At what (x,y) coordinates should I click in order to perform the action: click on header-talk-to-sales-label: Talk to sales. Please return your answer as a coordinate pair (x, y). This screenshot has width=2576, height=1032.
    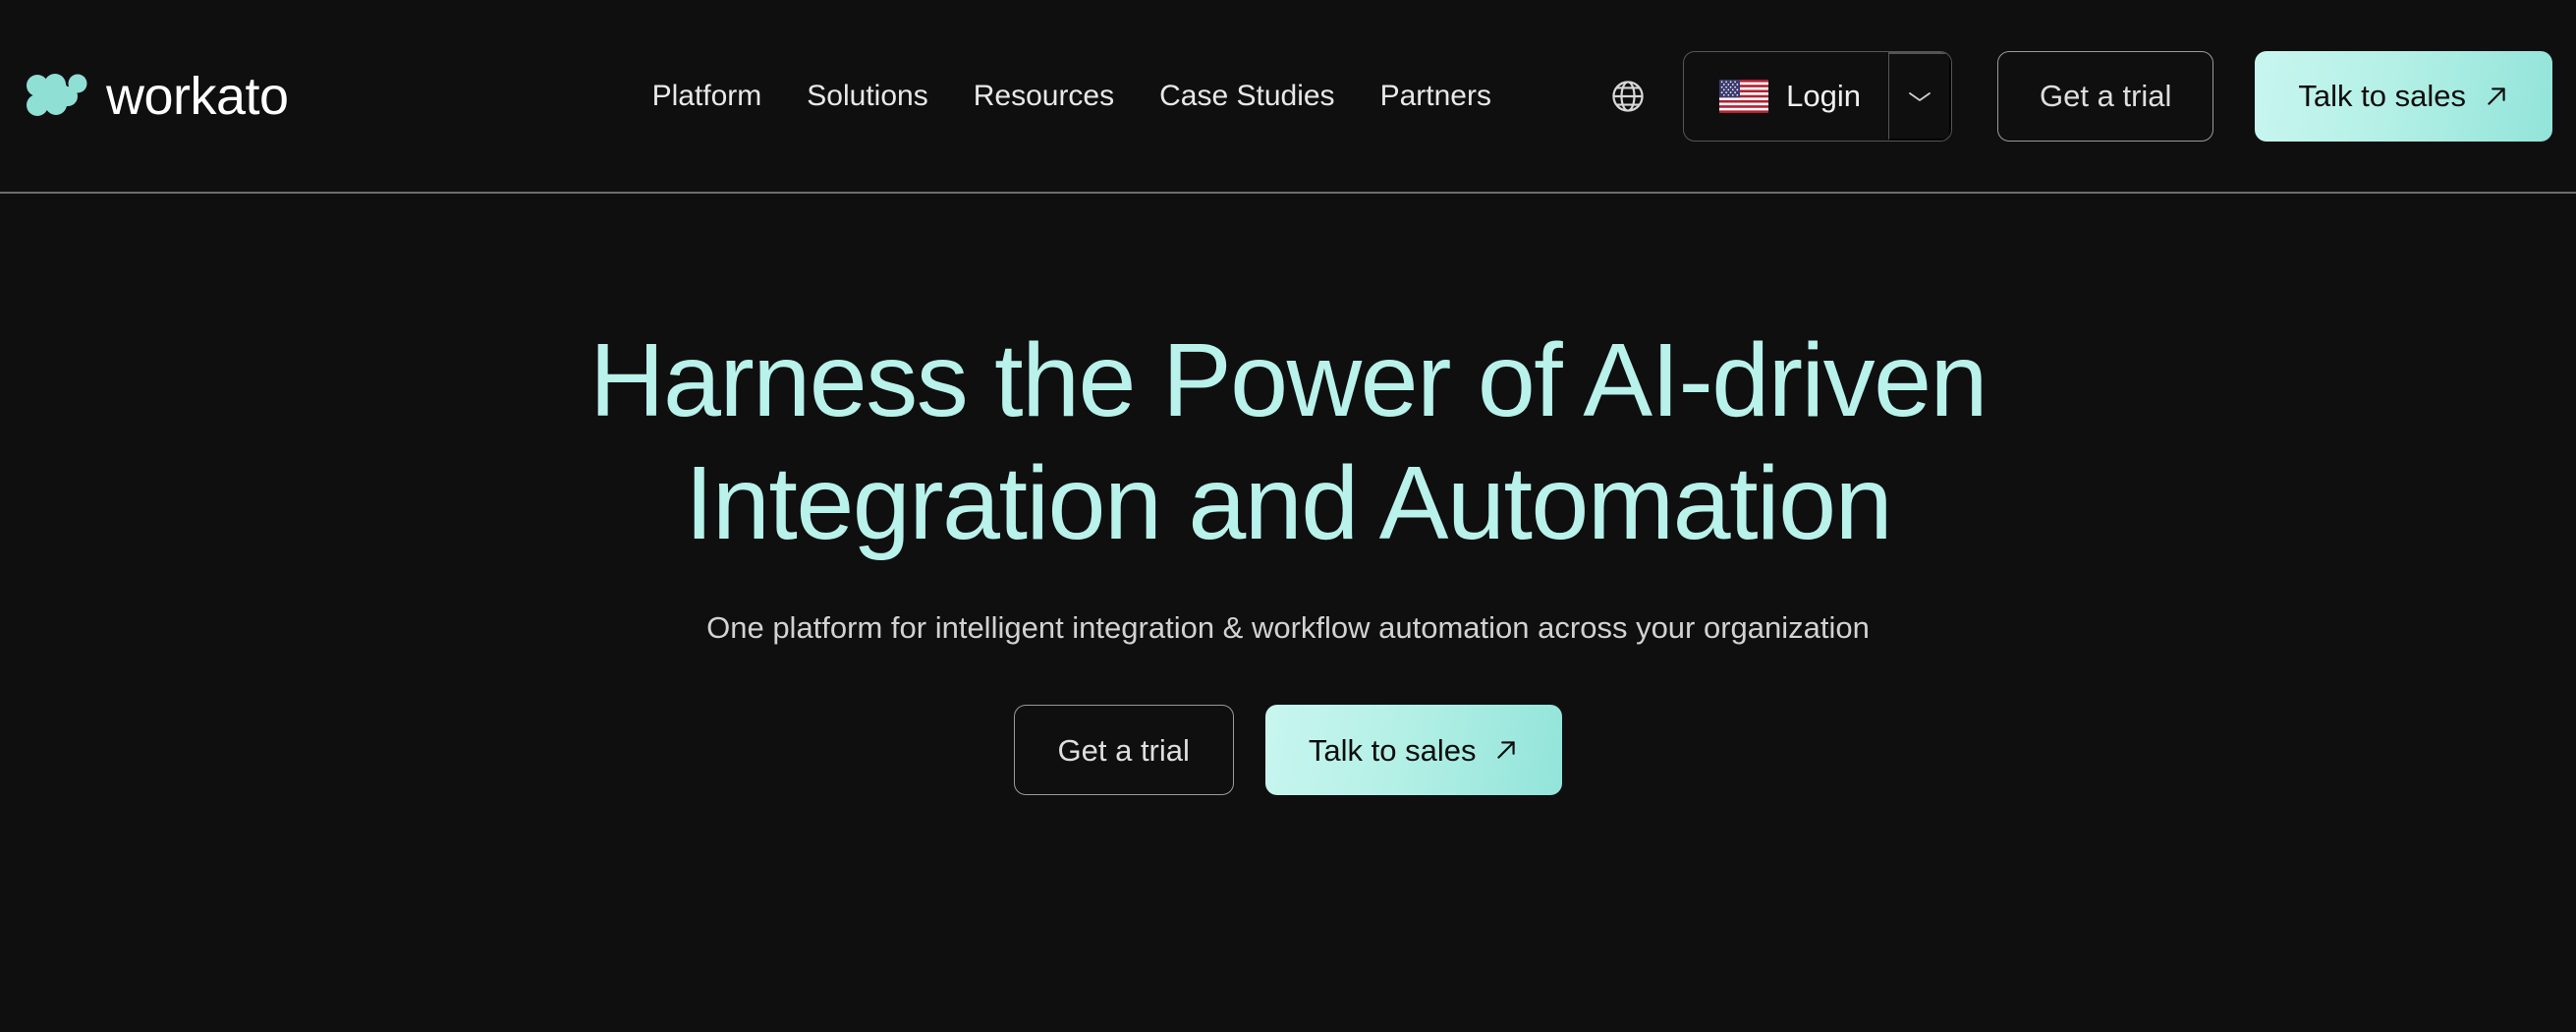
    Looking at the image, I should click on (2382, 96).